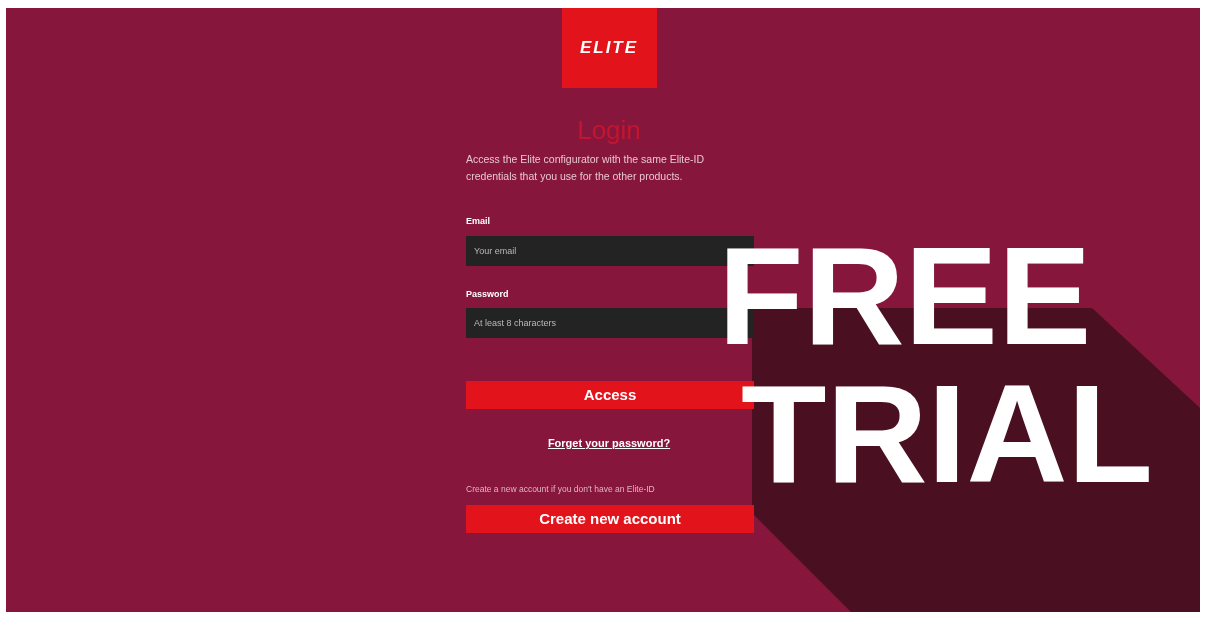 This screenshot has width=1206, height=619. I want to click on login-title: Login, so click(609, 130).